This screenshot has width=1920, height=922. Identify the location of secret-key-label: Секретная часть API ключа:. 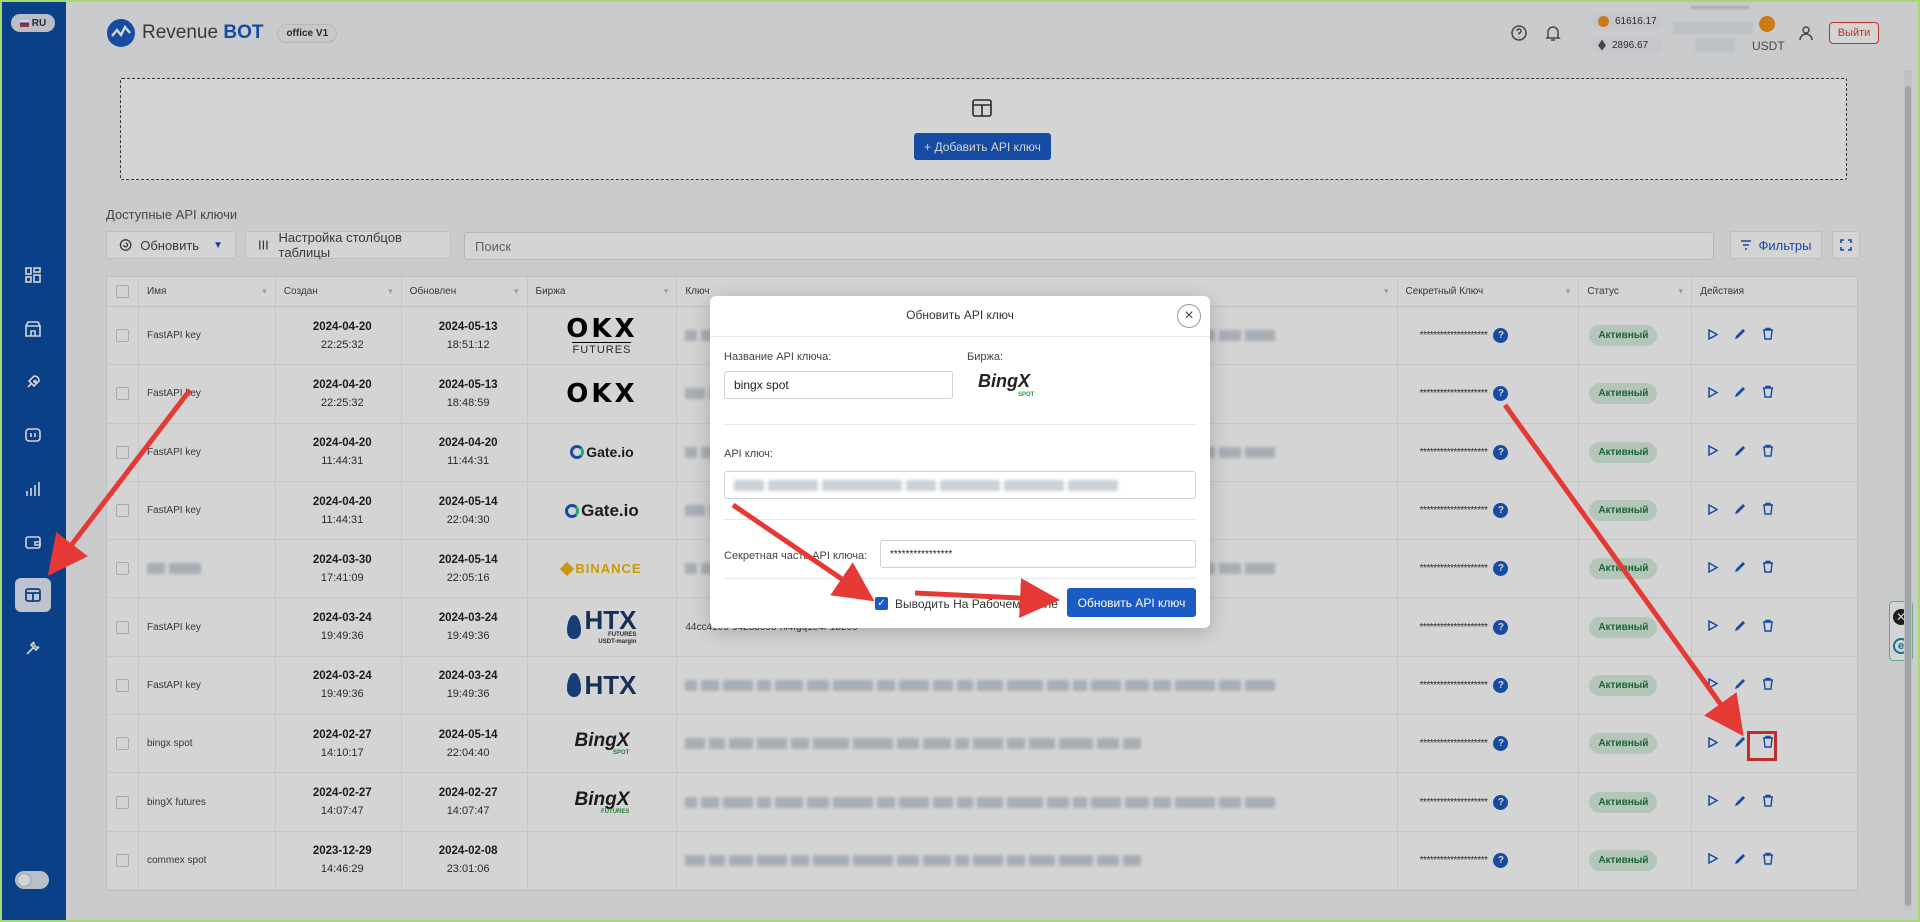
(796, 556).